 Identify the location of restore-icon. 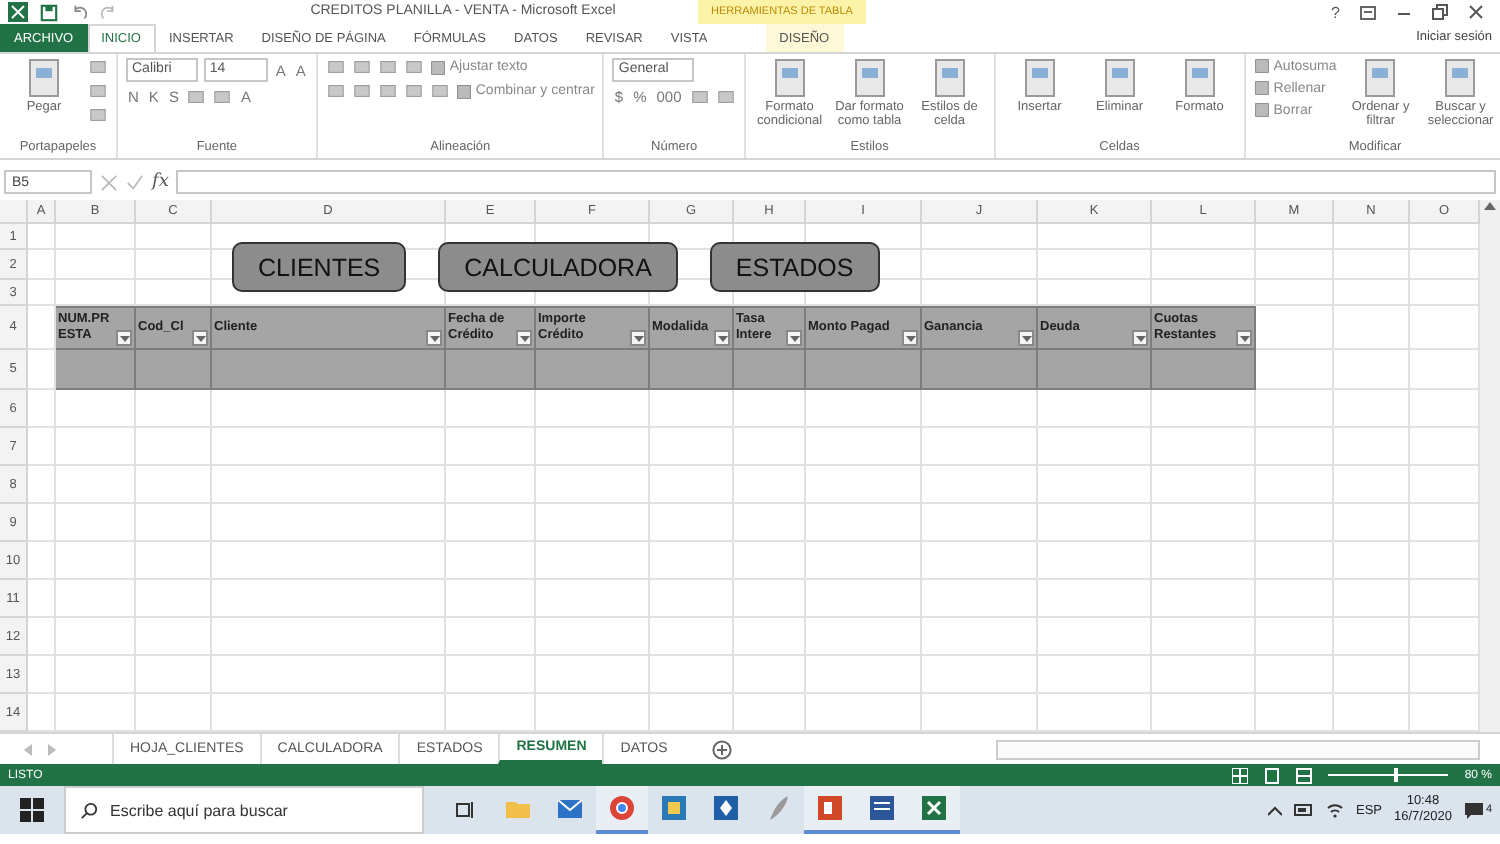
(1440, 12).